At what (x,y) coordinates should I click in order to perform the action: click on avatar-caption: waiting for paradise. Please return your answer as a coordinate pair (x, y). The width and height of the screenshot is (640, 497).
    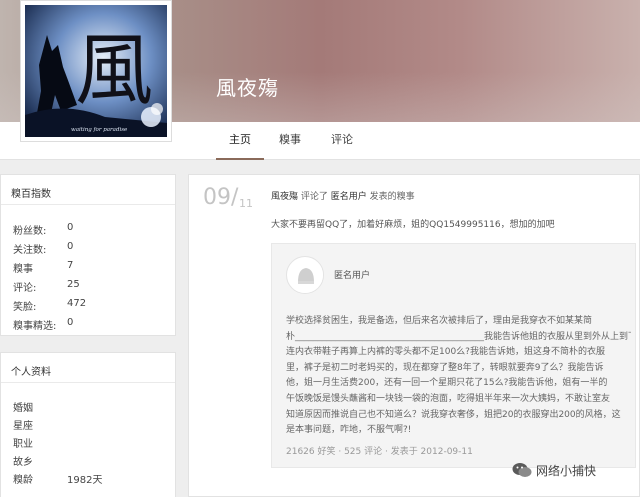
    Looking at the image, I should click on (99, 130).